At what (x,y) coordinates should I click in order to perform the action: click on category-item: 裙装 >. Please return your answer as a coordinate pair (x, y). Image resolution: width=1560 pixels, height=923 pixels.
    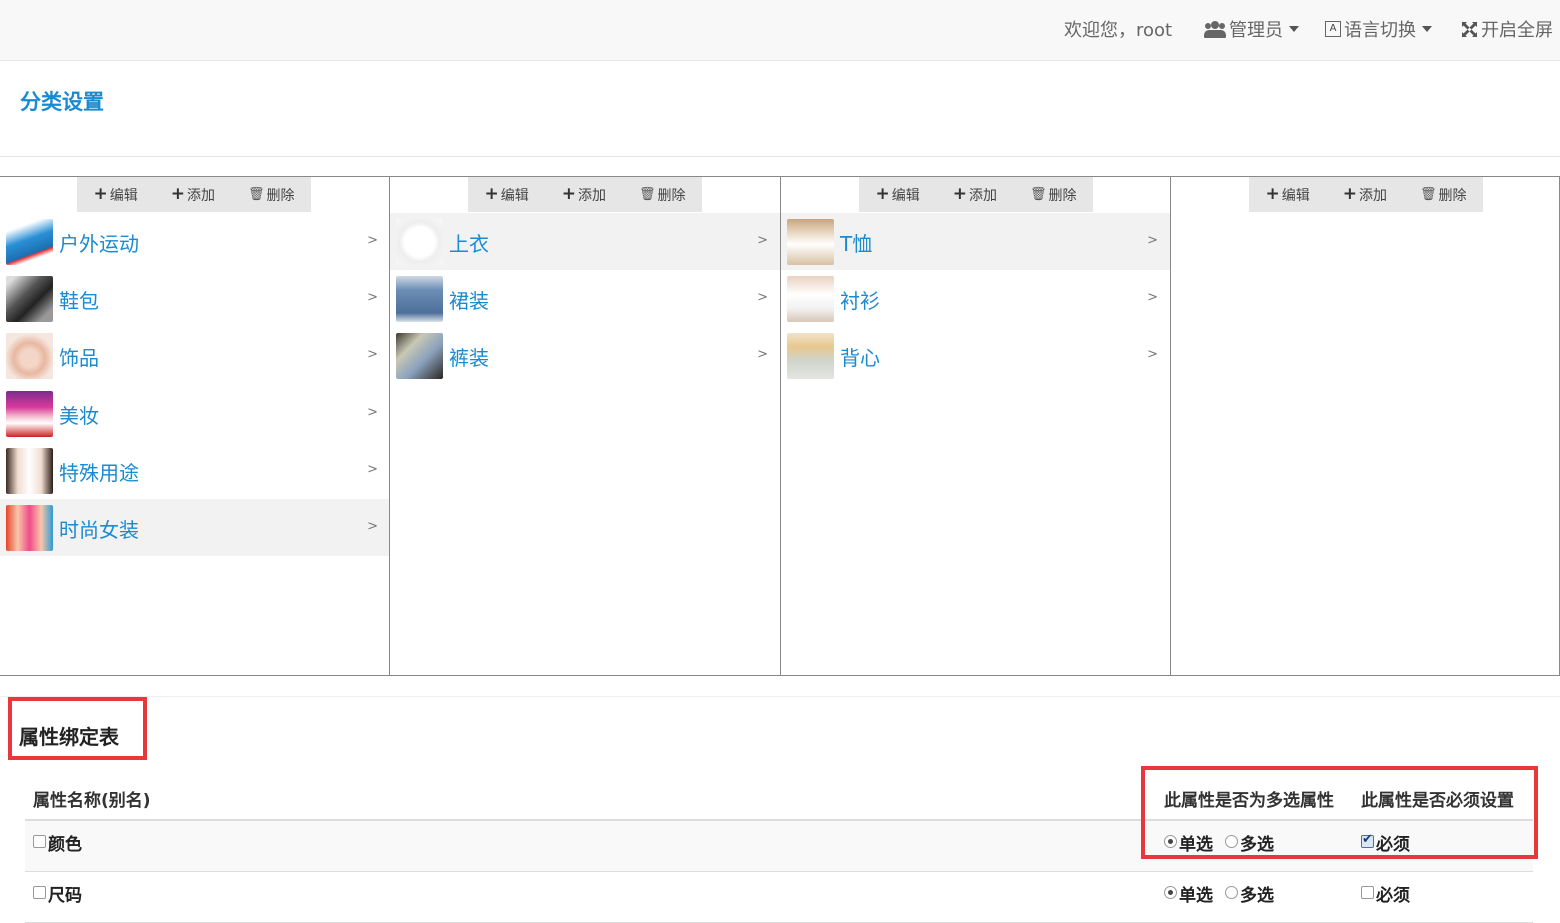
    Looking at the image, I should click on (585, 298).